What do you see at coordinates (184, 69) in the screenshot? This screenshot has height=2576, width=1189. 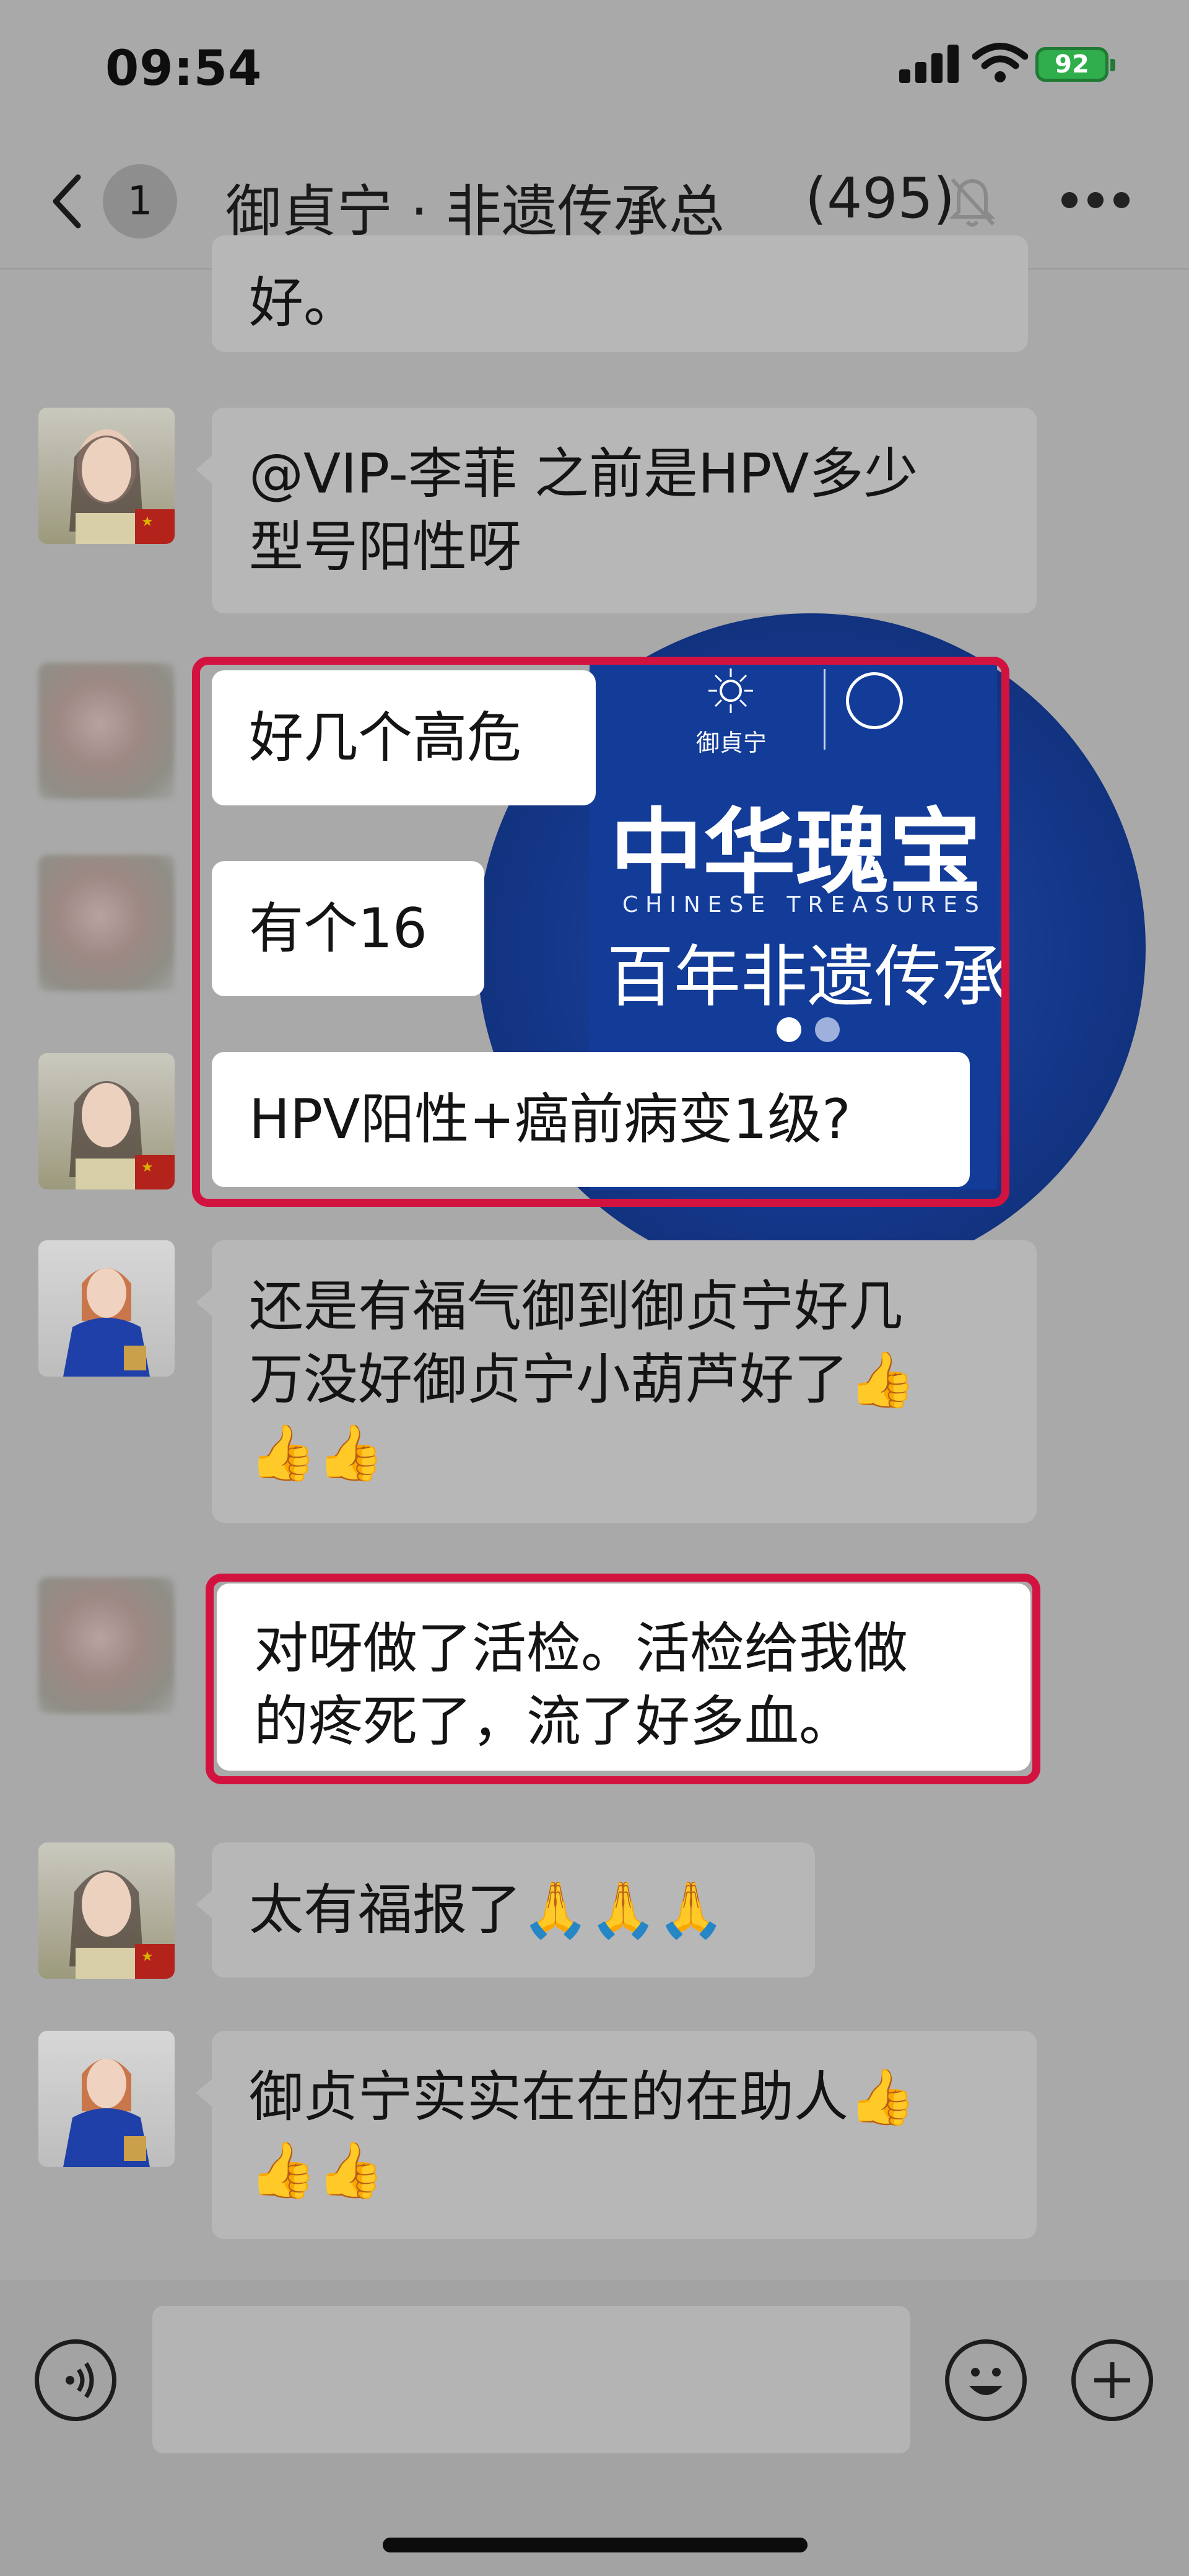 I see `status-time: 09:54` at bounding box center [184, 69].